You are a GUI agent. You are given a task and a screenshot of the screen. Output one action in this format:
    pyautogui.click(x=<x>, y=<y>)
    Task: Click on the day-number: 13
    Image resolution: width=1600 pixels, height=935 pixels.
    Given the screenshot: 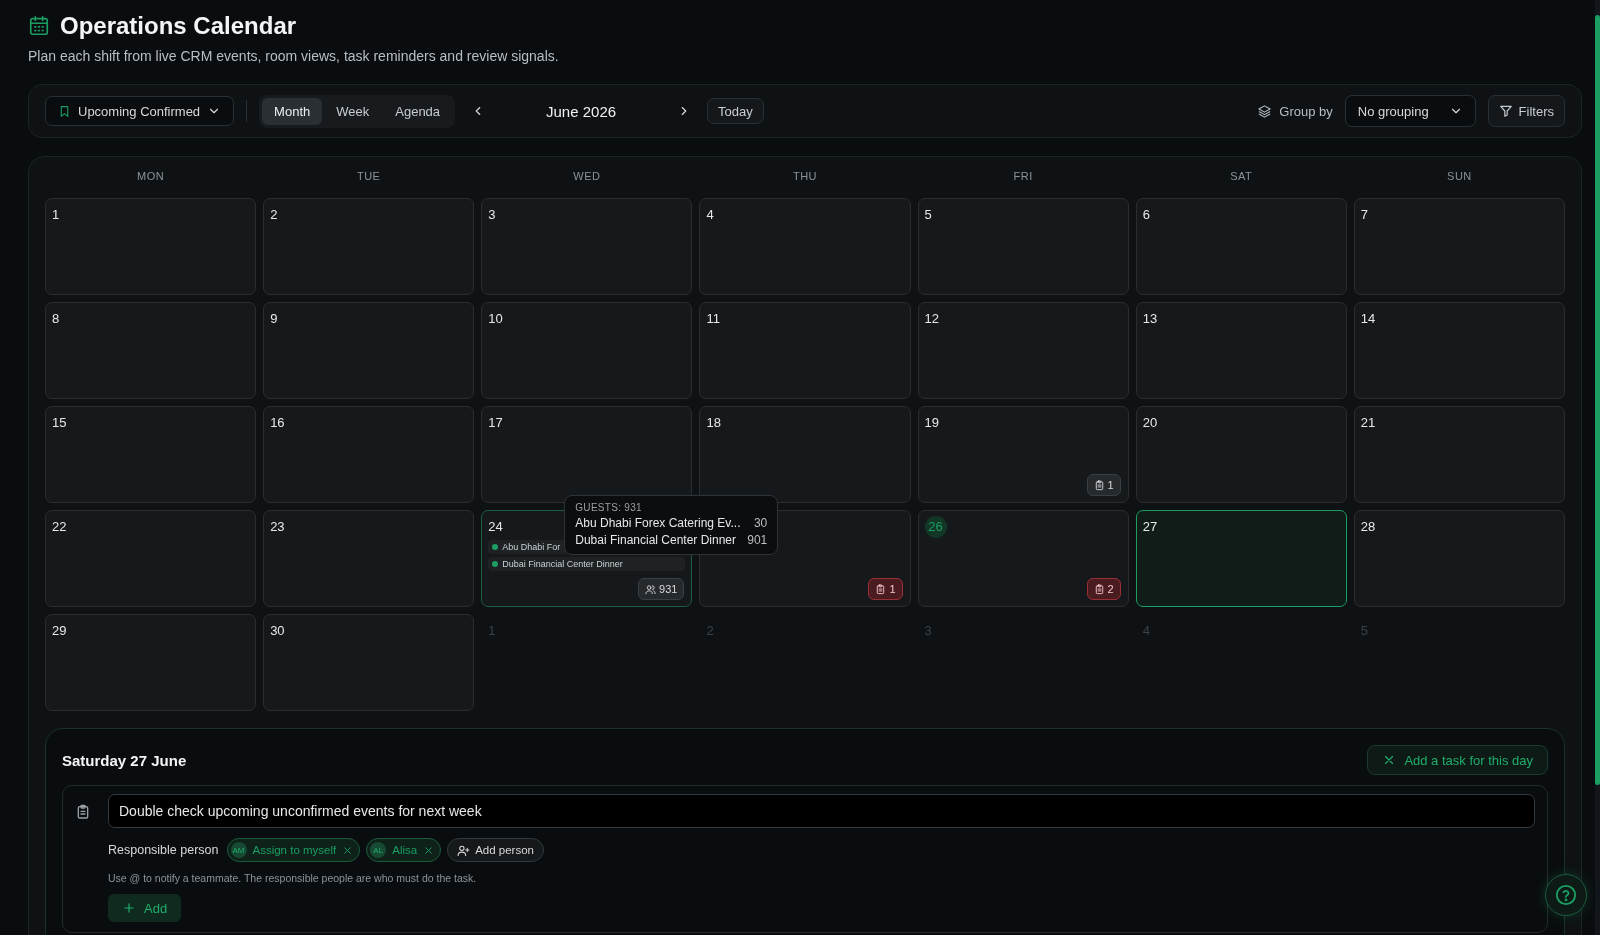 What is the action you would take?
    pyautogui.click(x=1150, y=318)
    